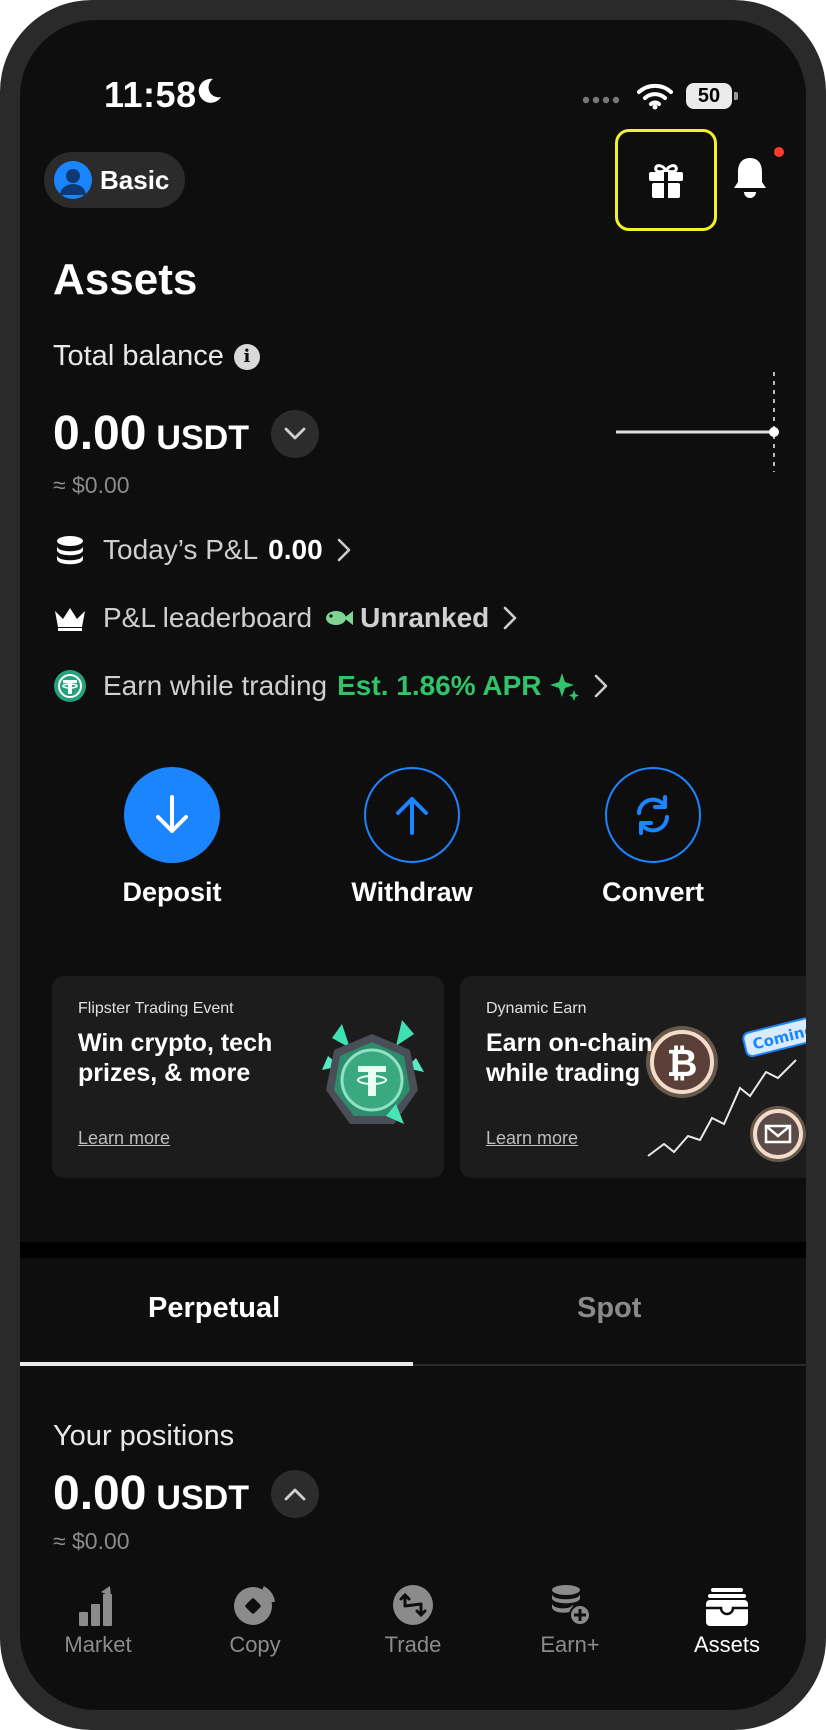  Describe the element at coordinates (135, 179) in the screenshot. I see `account-tier-label: Basic` at that location.